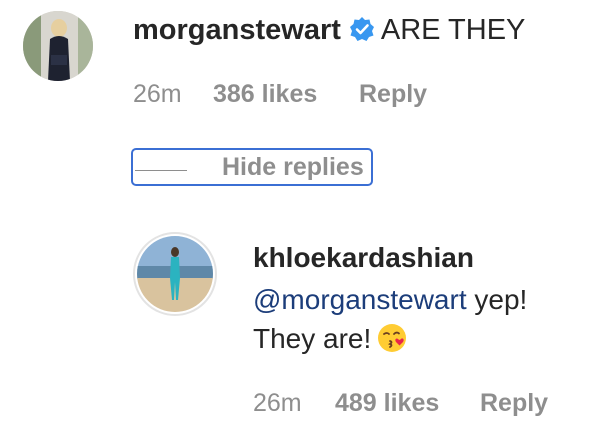 The image size is (615, 428). Describe the element at coordinates (363, 258) in the screenshot. I see `reply-username: khloekardashian` at that location.